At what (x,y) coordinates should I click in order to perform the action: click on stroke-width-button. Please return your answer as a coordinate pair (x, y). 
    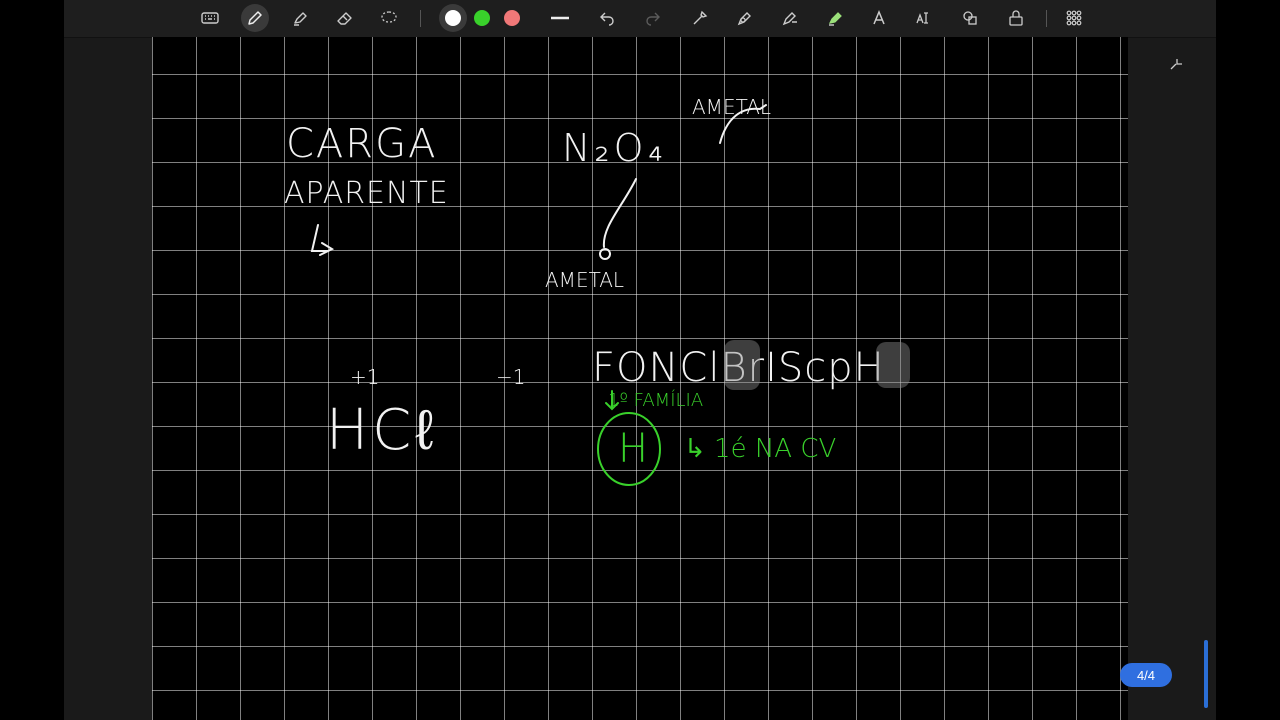
    Looking at the image, I should click on (560, 18).